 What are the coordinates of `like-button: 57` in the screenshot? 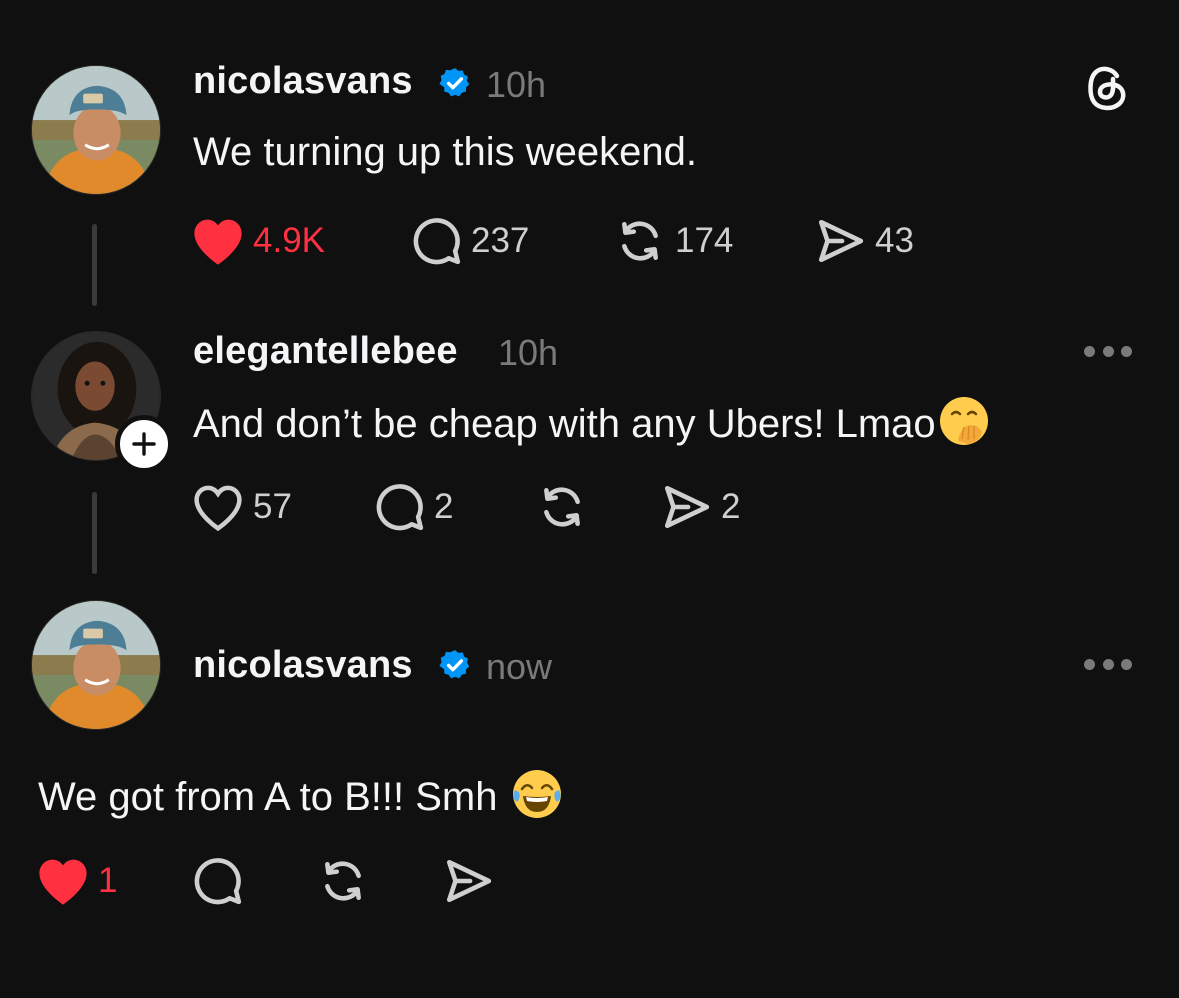 It's located at (241, 507).